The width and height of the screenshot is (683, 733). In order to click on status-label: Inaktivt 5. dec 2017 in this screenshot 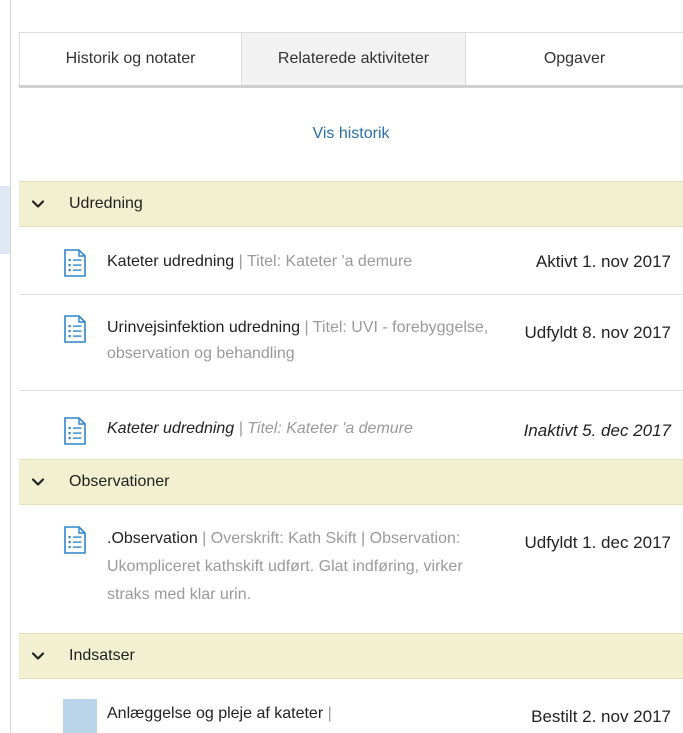, I will do `click(597, 430)`.